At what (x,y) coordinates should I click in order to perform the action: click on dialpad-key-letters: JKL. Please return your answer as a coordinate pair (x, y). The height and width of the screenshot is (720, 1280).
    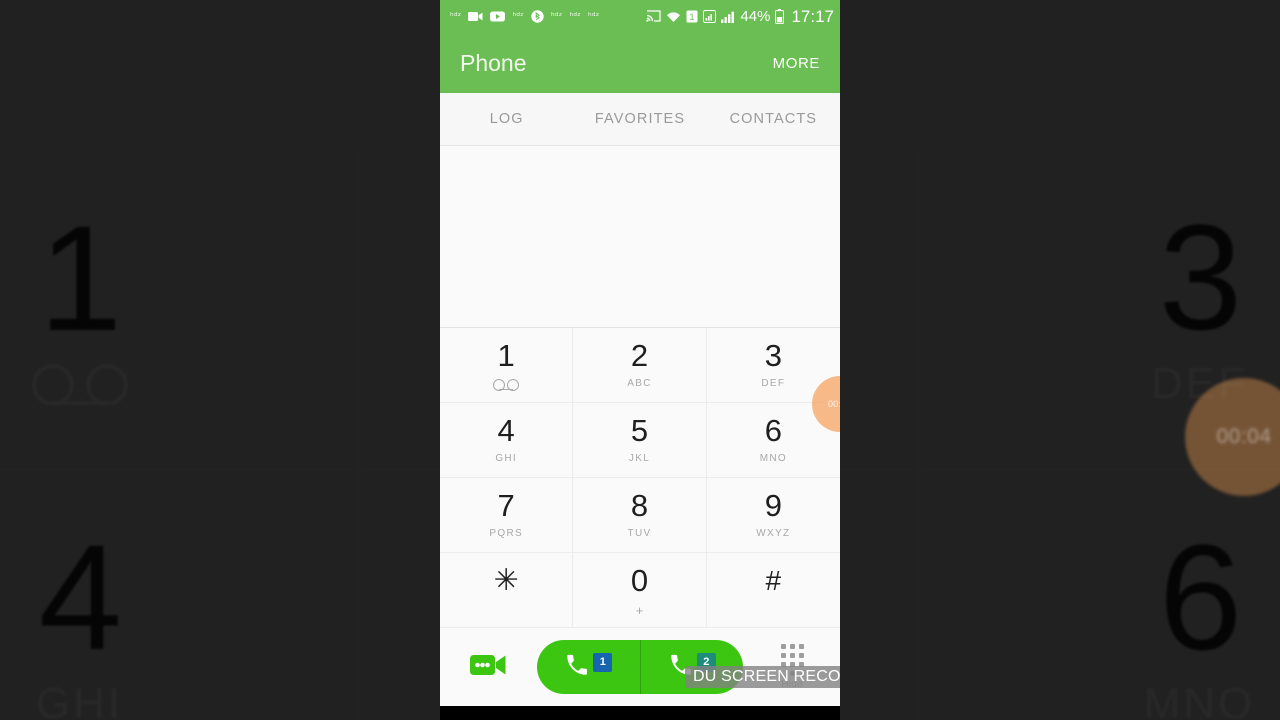
    Looking at the image, I should click on (639, 458).